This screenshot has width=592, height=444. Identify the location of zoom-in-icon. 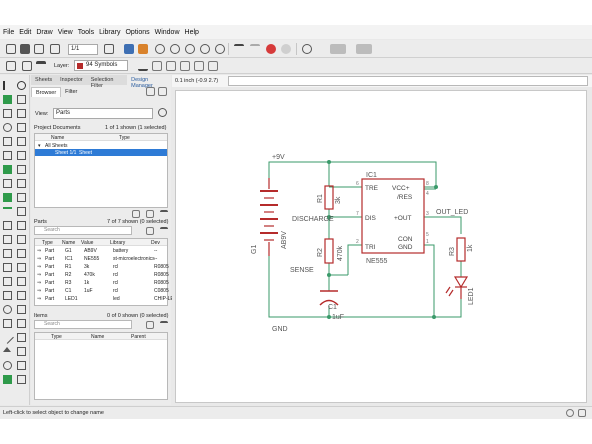
(175, 49).